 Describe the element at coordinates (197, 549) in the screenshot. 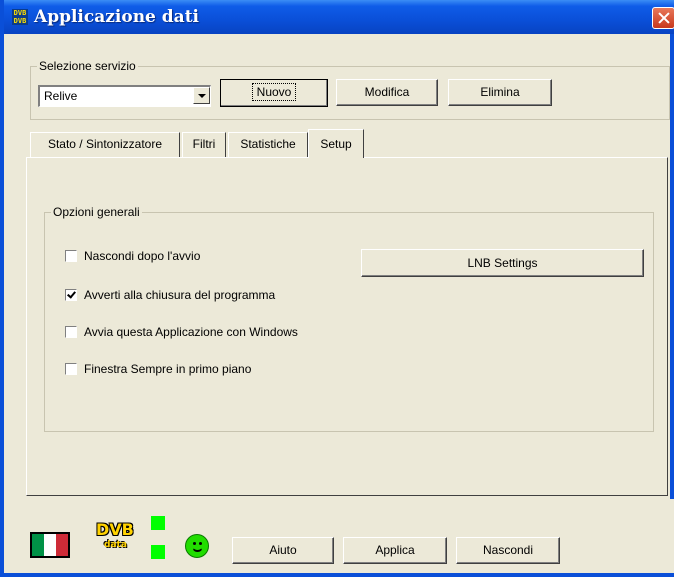

I see `smiley-mouth` at that location.